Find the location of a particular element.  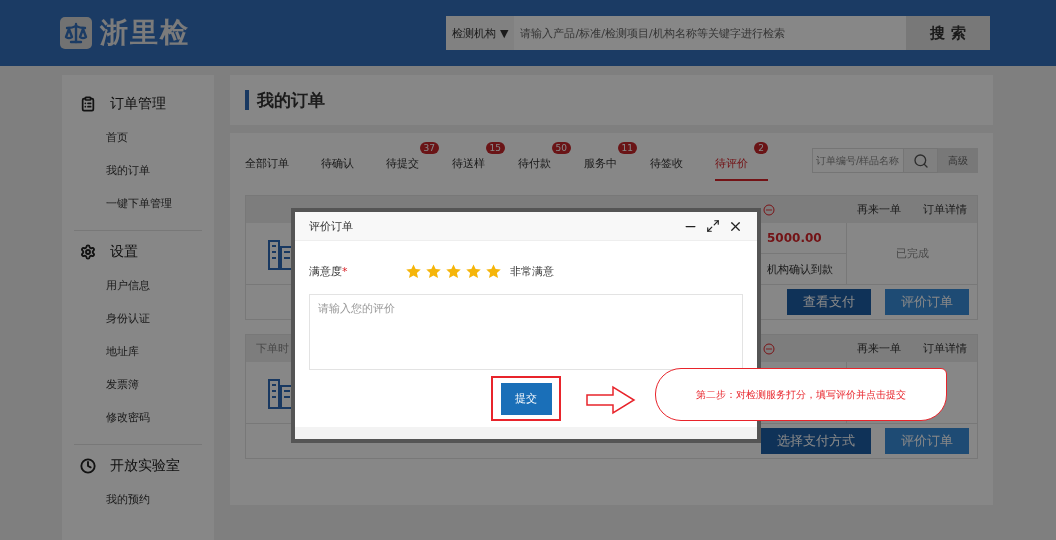

order-button: 选择支付方式 is located at coordinates (816, 441).